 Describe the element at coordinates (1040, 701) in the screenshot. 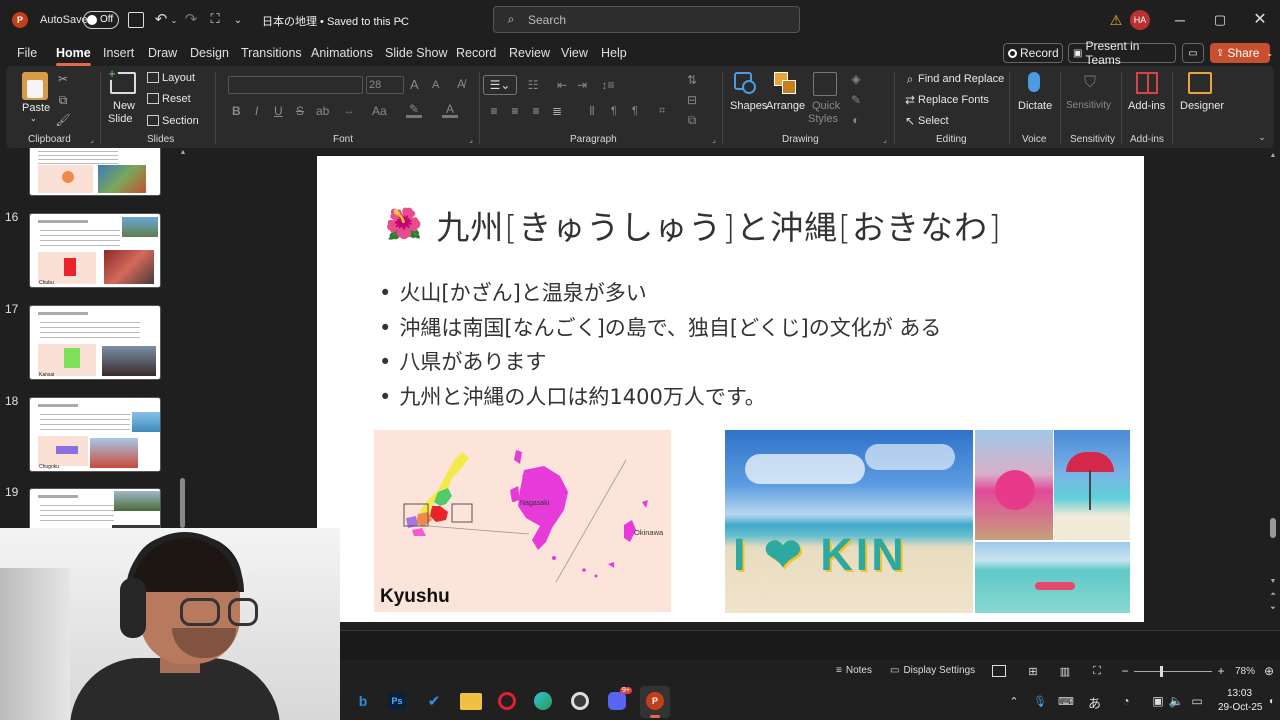

I see `mic-tray-icon: 🎙` at that location.